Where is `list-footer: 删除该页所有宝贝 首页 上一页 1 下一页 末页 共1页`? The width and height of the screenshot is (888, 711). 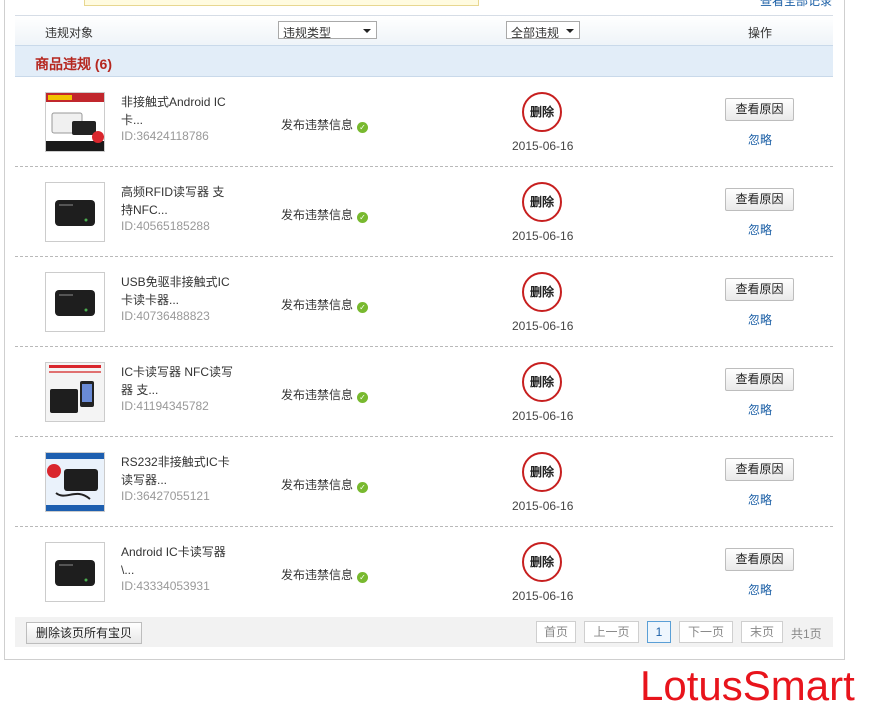
list-footer: 删除该页所有宝贝 首页 上一页 1 下一页 末页 共1页 is located at coordinates (424, 632).